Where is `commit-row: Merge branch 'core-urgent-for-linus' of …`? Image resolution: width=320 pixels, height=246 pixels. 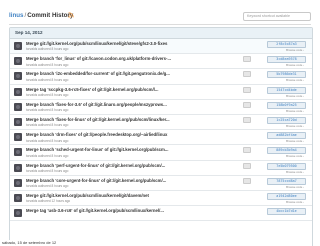
commit-row: Merge branch 'core-urgent-for-linus' of … is located at coordinates (161, 183).